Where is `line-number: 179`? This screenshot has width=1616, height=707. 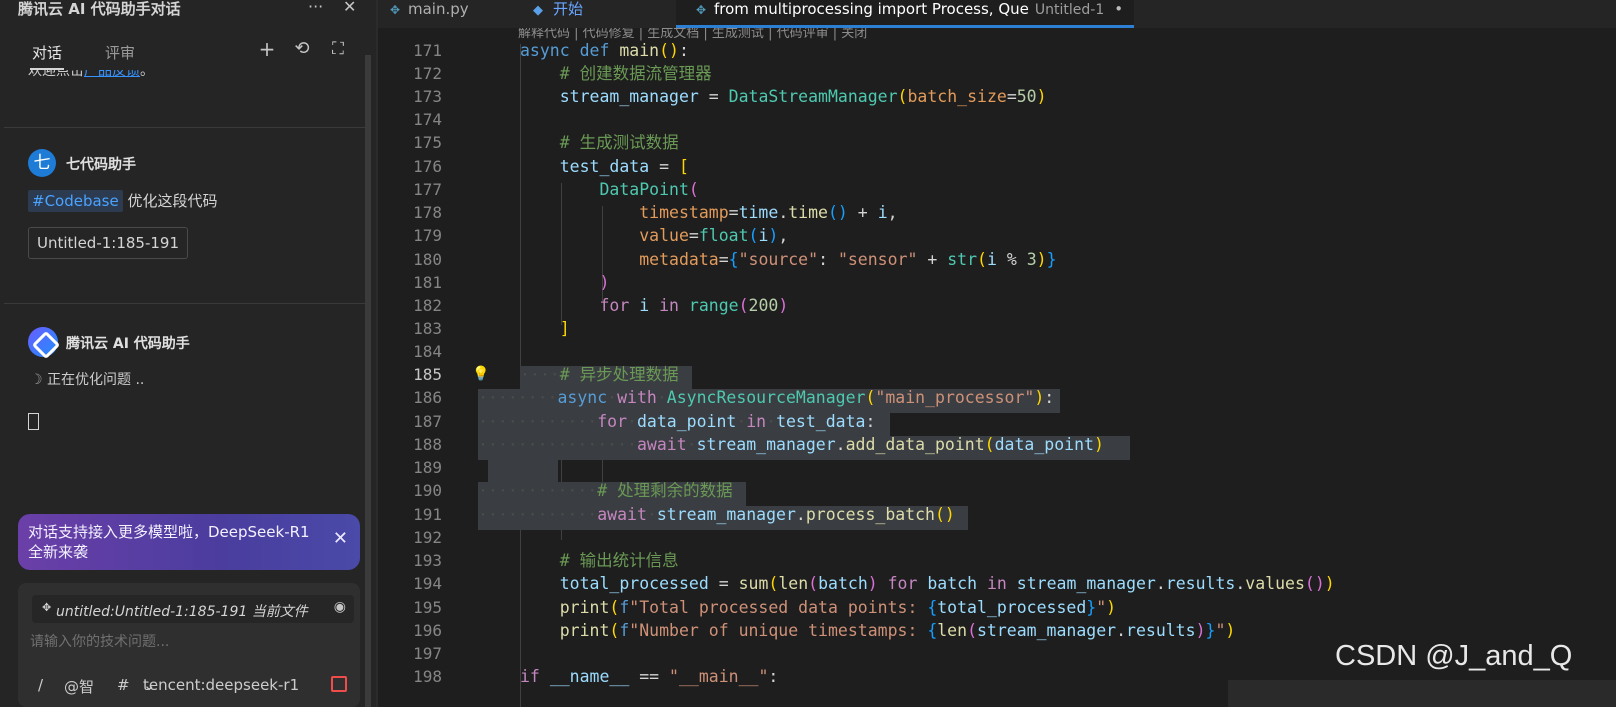 line-number: 179 is located at coordinates (427, 235).